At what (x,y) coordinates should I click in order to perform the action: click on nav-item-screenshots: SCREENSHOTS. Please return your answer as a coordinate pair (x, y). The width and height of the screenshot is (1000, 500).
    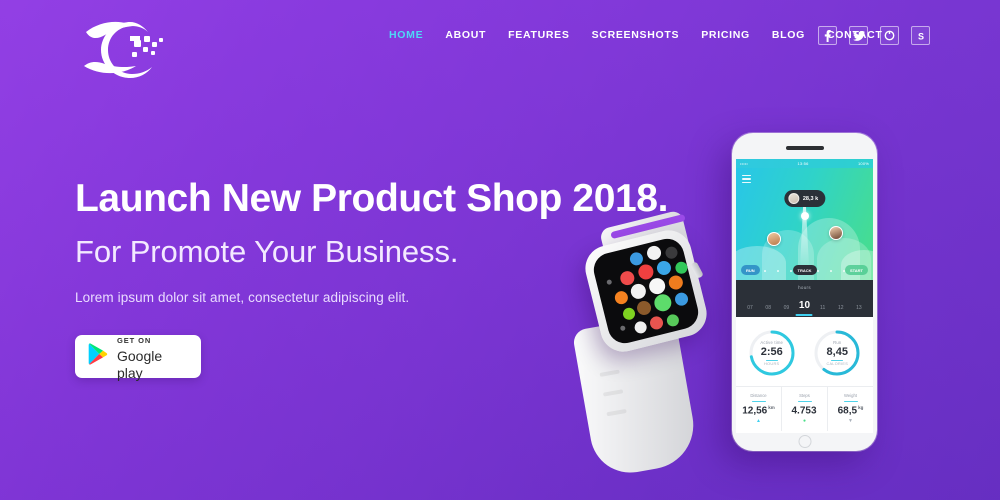
    Looking at the image, I should click on (636, 35).